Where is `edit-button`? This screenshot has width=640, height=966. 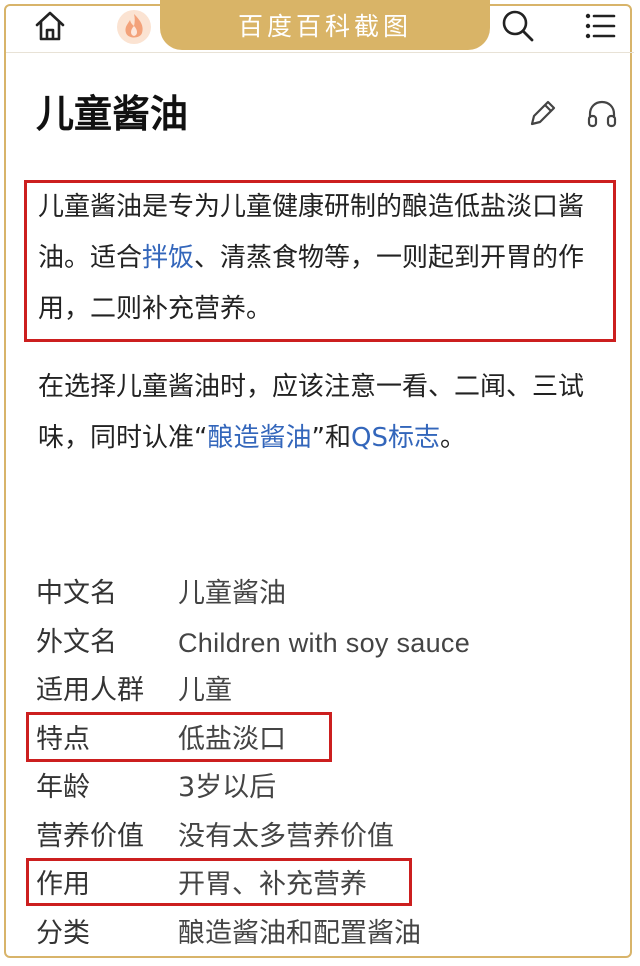
edit-button is located at coordinates (542, 114).